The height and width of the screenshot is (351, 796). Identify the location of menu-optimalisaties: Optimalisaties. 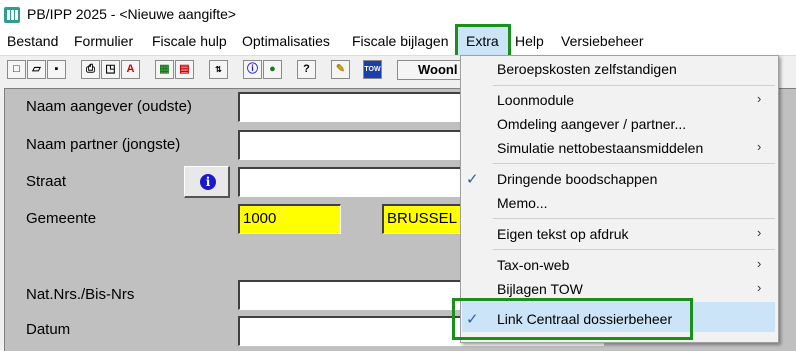
(286, 41).